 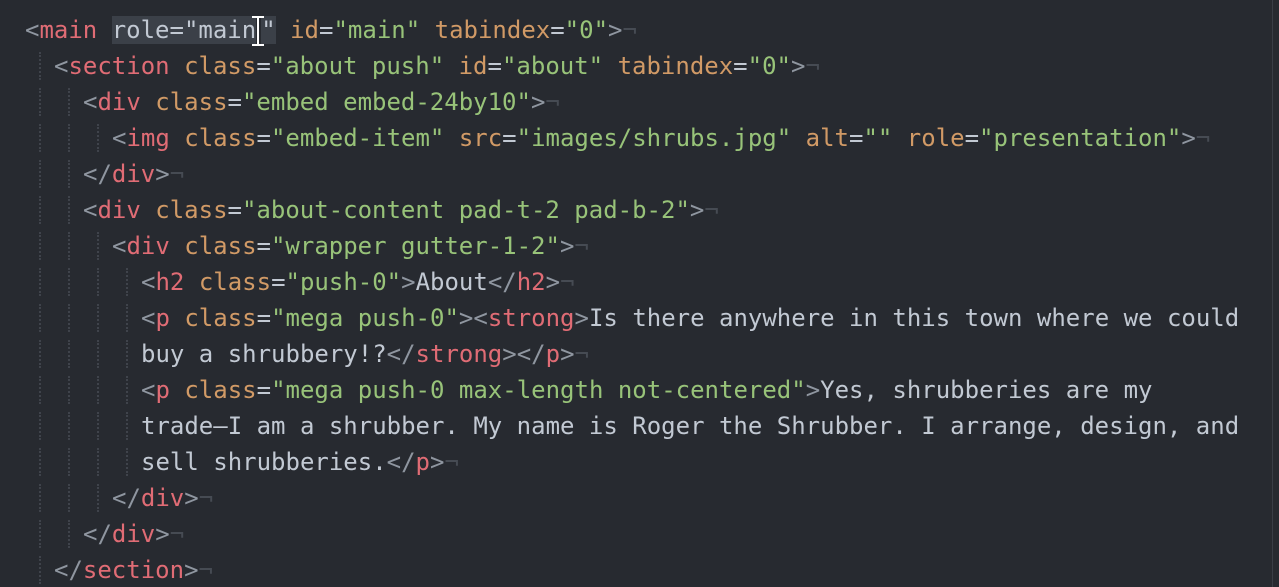 What do you see at coordinates (140, 30) in the screenshot?
I see `code-token-selected-text: role` at bounding box center [140, 30].